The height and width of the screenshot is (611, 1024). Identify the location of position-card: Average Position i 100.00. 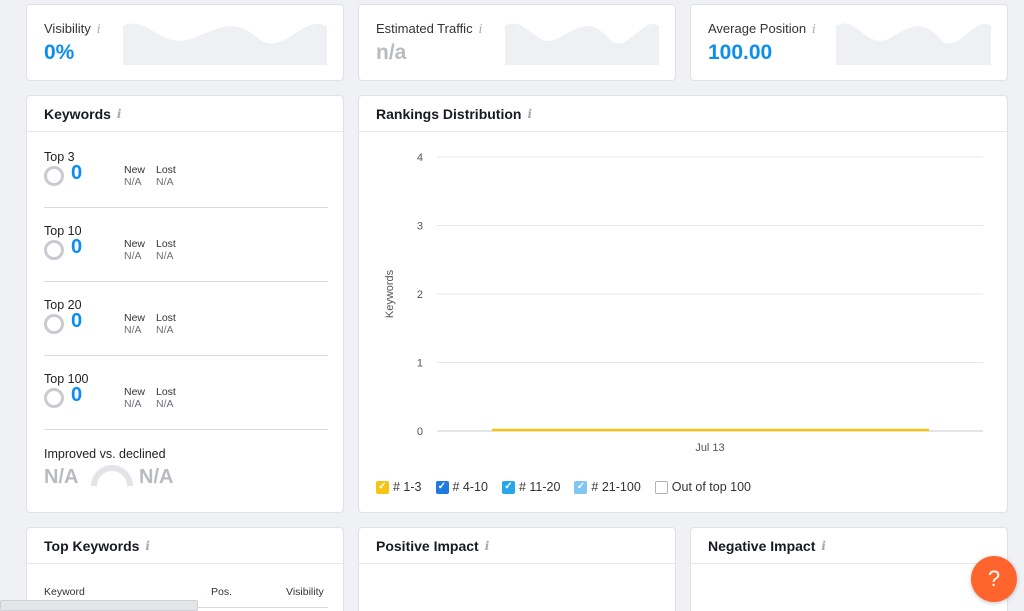
(849, 42).